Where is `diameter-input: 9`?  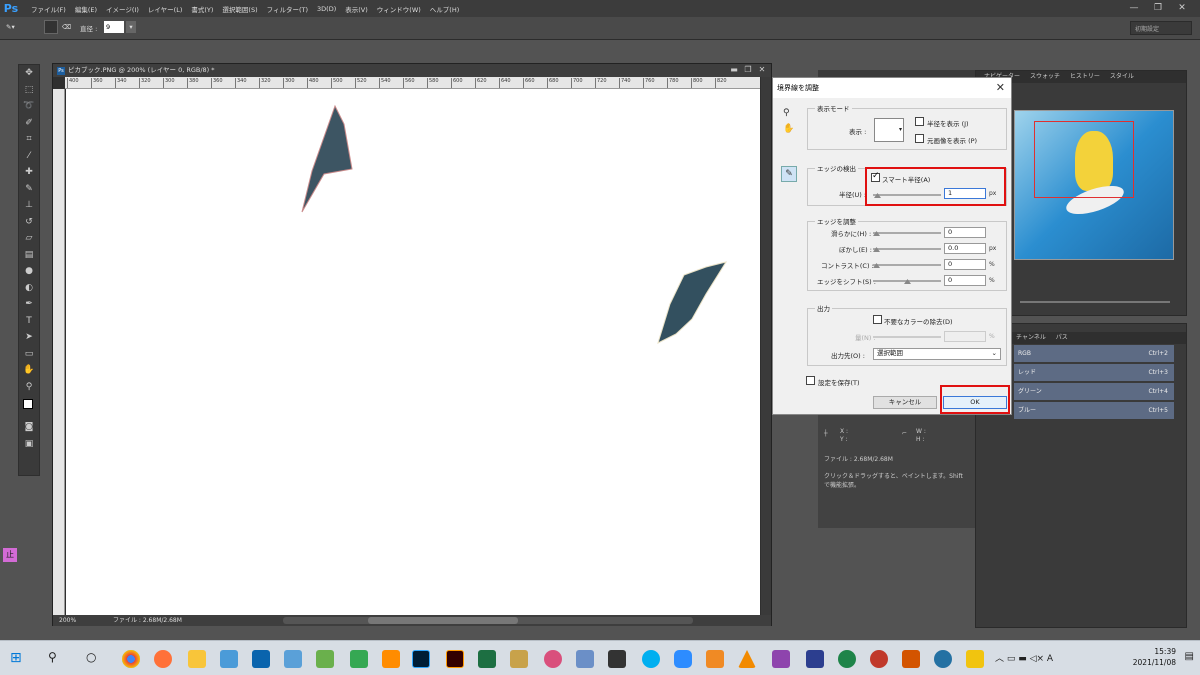 diameter-input: 9 is located at coordinates (114, 27).